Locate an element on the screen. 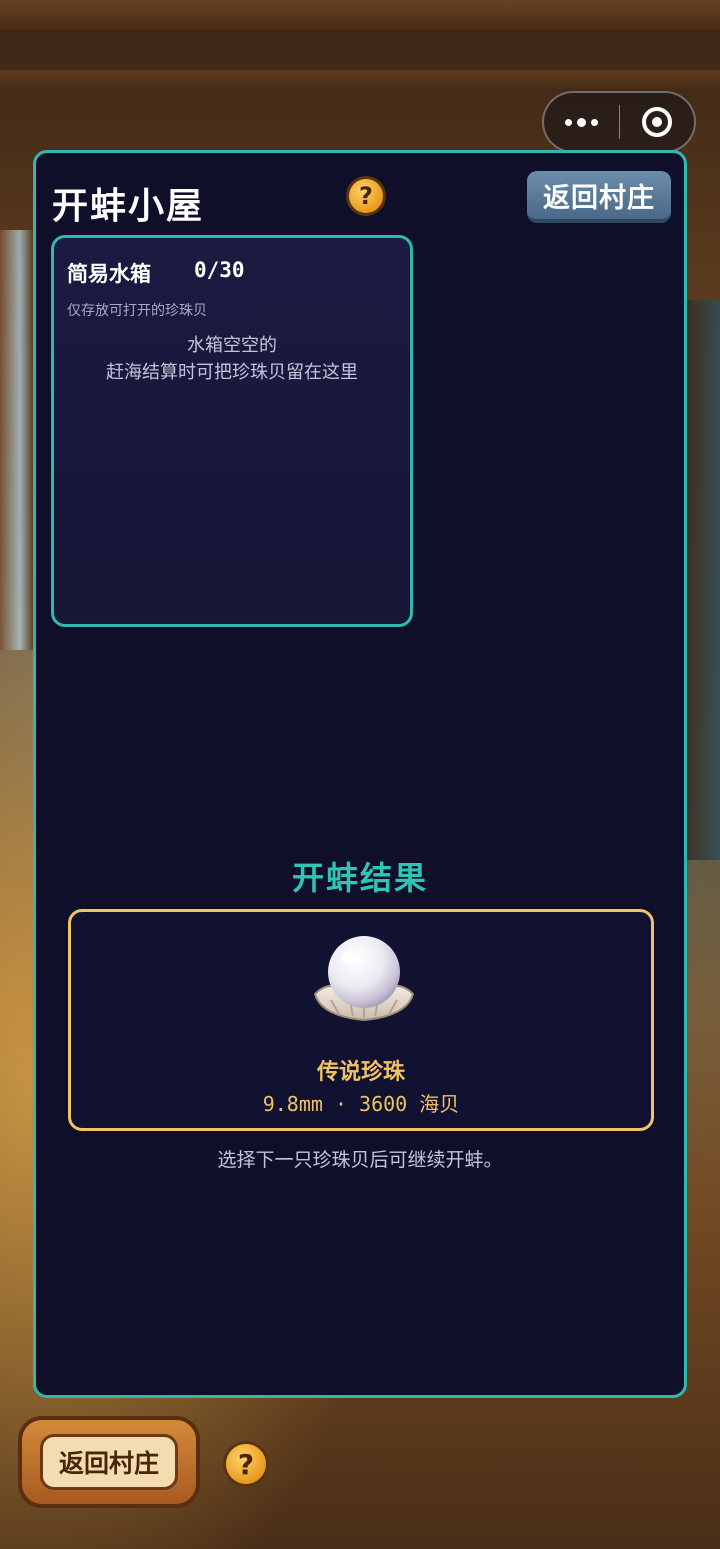 This screenshot has height=1549, width=720. bottom-question-icon: ? is located at coordinates (246, 1464).